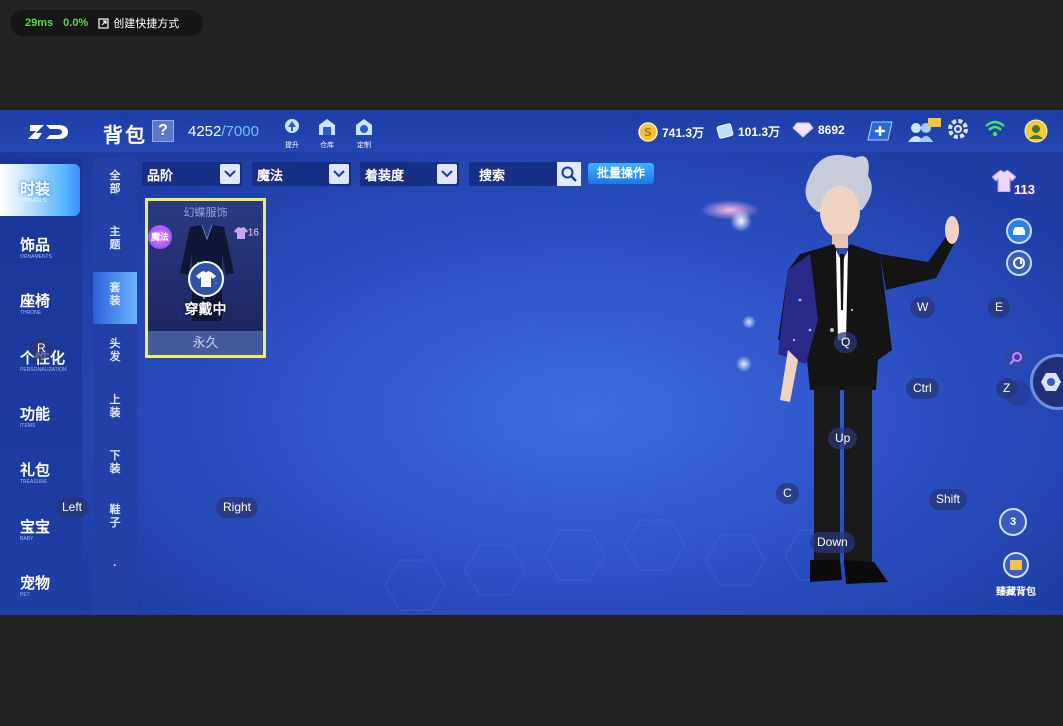 This screenshot has width=1063, height=726. Describe the element at coordinates (76, 23) in the screenshot. I see `loss-text: 0.0%` at that location.